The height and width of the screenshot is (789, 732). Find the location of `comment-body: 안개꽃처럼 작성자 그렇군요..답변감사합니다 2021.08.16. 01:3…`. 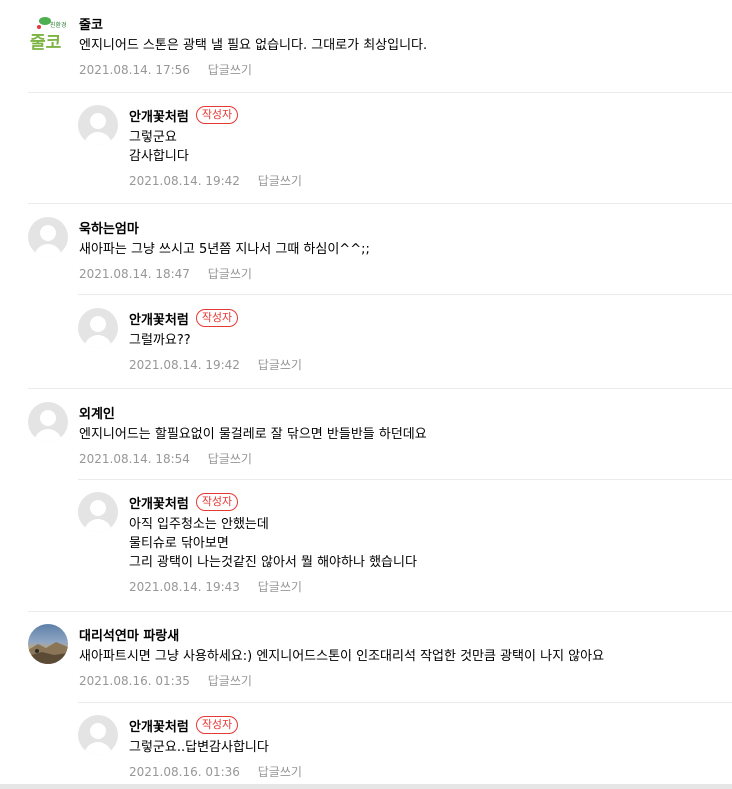

comment-body: 안개꽃처럼 작성자 그렇군요..답변감사합니다 2021.08.16. 01:3… is located at coordinates (430, 747).